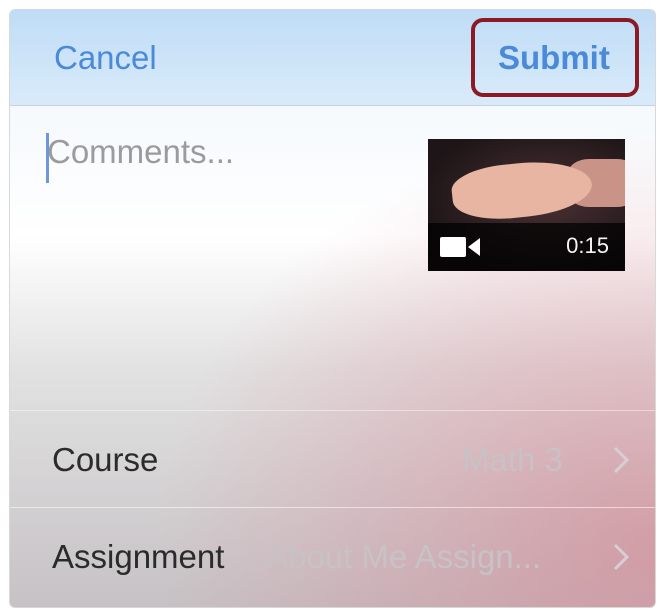  Describe the element at coordinates (460, 247) in the screenshot. I see `video-camera-icon` at that location.